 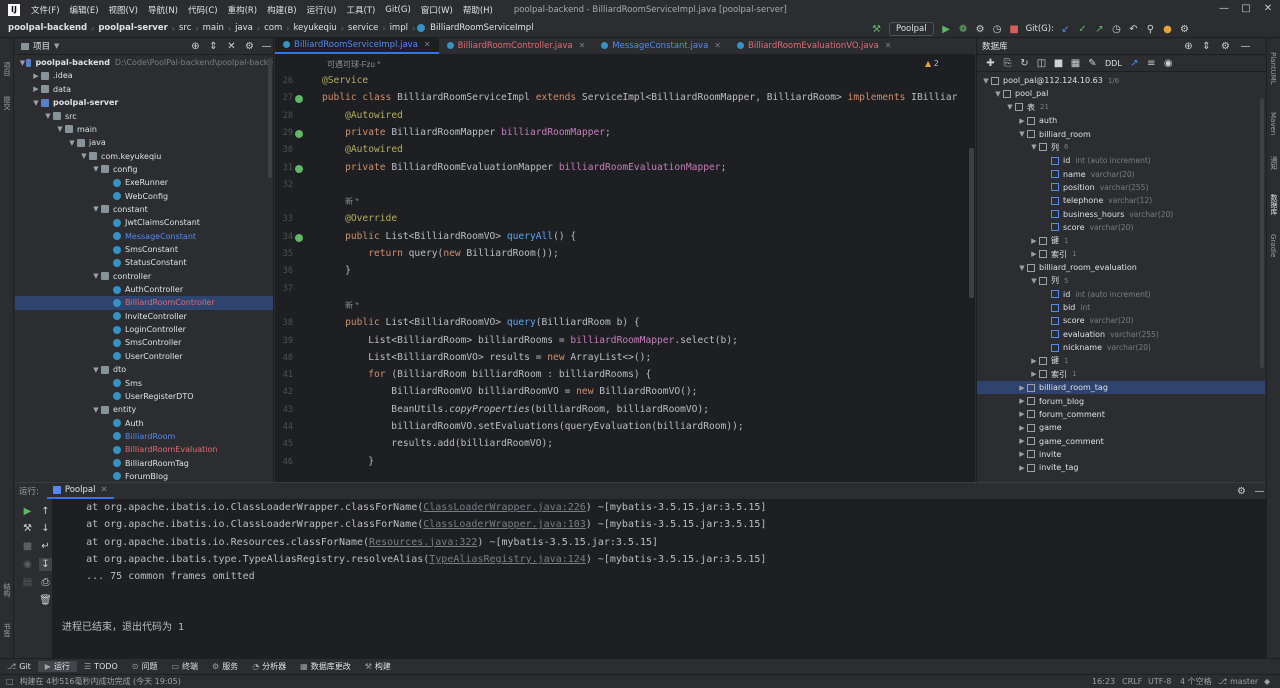 What do you see at coordinates (971, 223) in the screenshot?
I see `editor-scrollbar` at bounding box center [971, 223].